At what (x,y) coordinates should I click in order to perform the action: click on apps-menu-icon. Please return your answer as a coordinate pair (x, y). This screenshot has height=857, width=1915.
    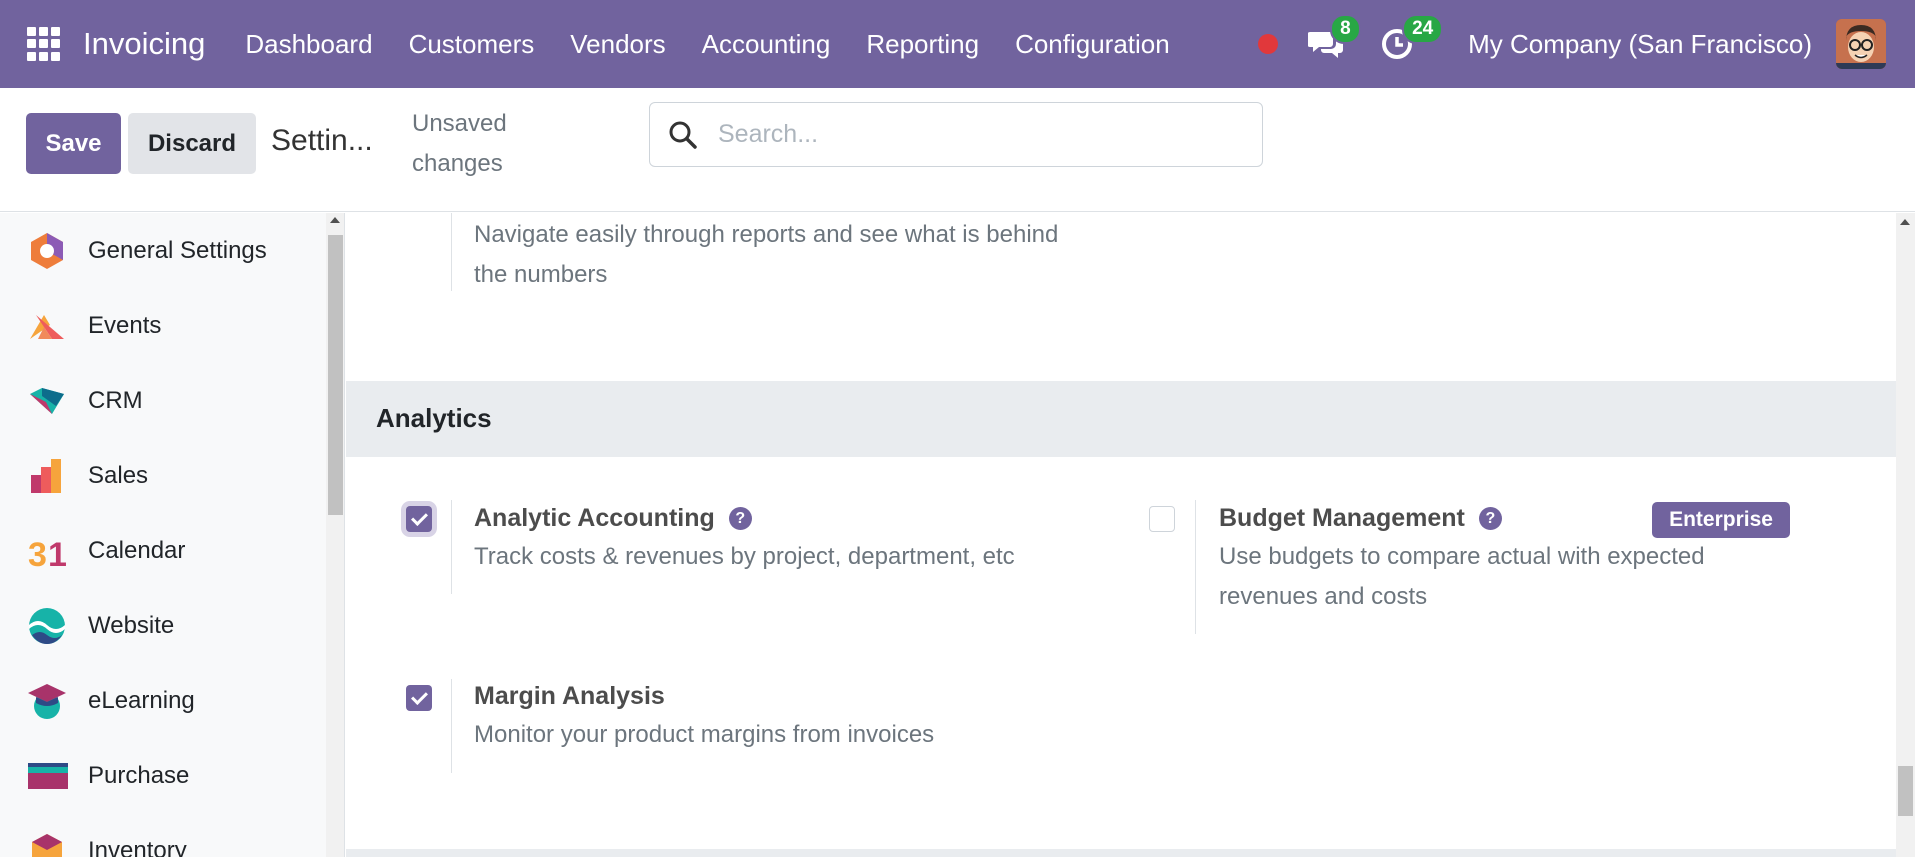
    Looking at the image, I should click on (44, 44).